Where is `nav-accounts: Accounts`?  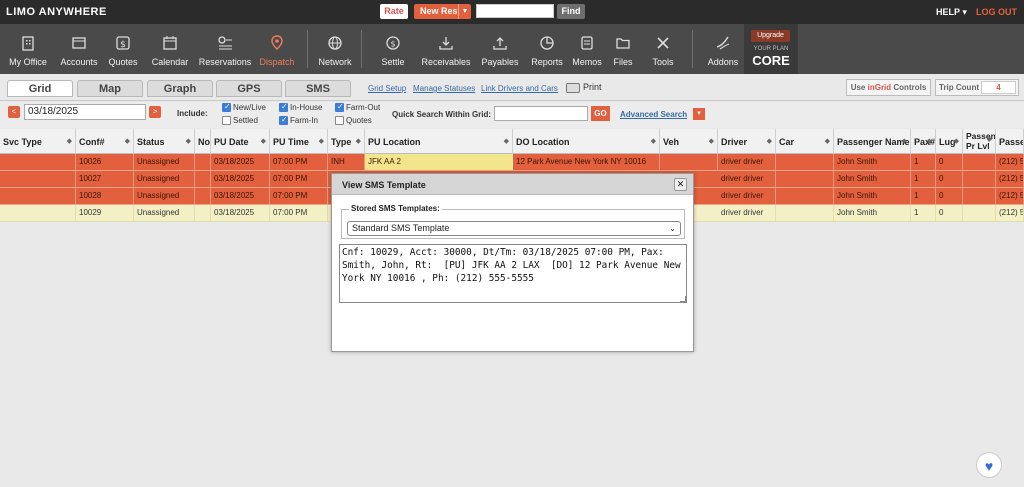
nav-accounts: Accounts is located at coordinates (79, 49).